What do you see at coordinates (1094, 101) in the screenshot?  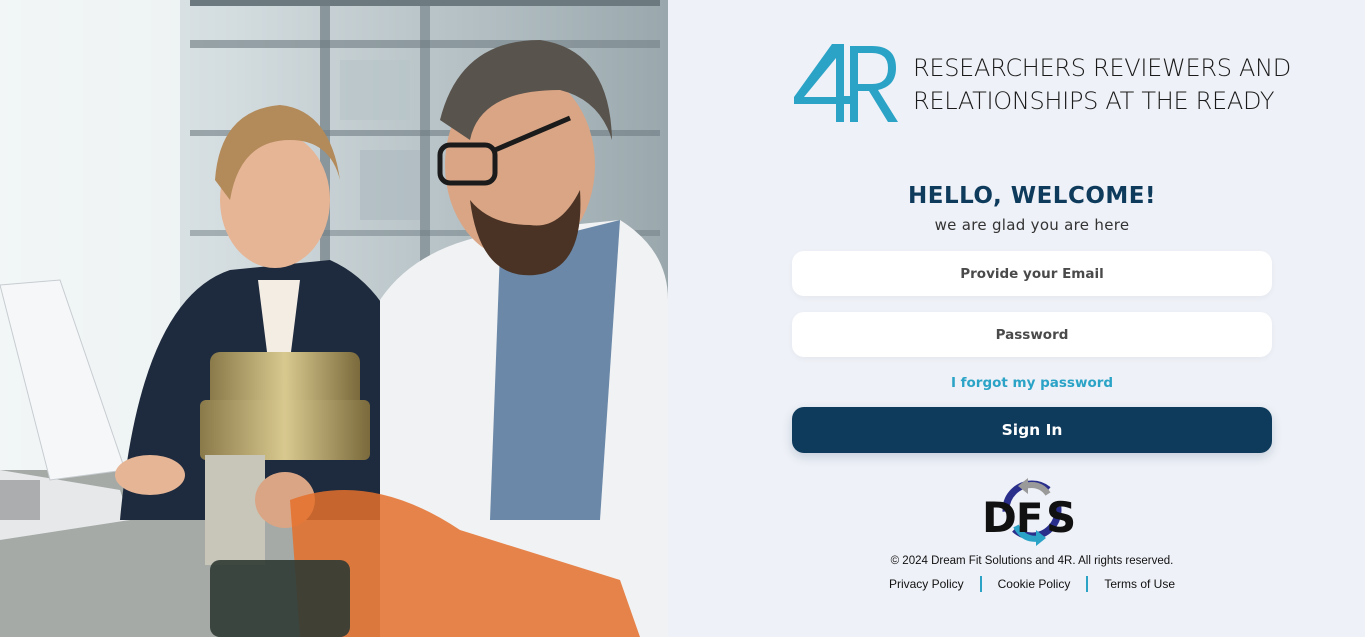 I see `tagline-line-2: RELATIONSHIPS AT THE READY` at bounding box center [1094, 101].